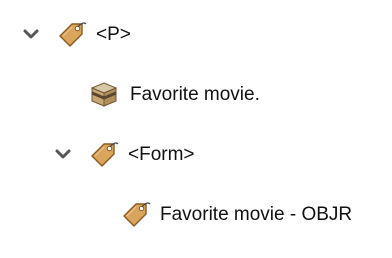 The image size is (392, 258). I want to click on tree-node-favorite-movie: Favorite movie., so click(173, 94).